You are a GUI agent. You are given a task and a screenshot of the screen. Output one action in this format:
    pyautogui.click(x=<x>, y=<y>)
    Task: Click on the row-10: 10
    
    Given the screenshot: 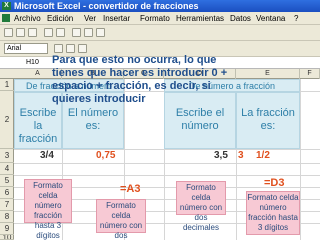 What is the action you would take?
    pyautogui.click(x=7, y=237)
    